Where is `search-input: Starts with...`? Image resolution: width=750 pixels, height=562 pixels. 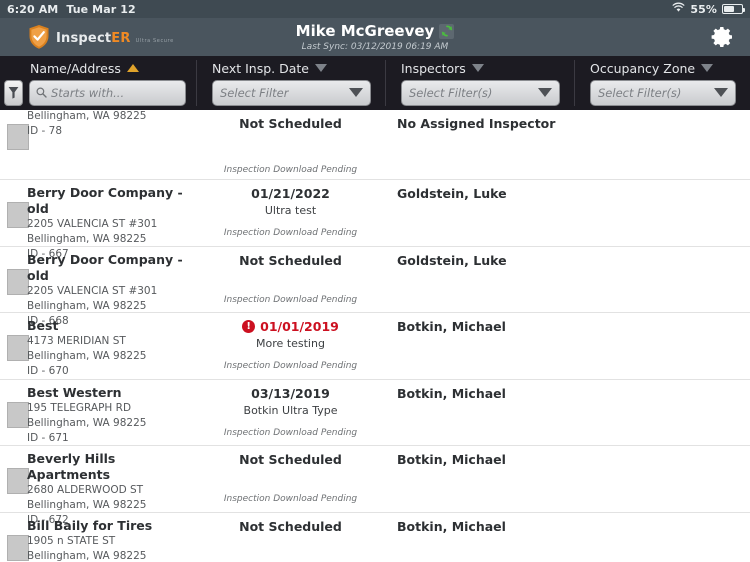
search-input: Starts with... is located at coordinates (107, 92).